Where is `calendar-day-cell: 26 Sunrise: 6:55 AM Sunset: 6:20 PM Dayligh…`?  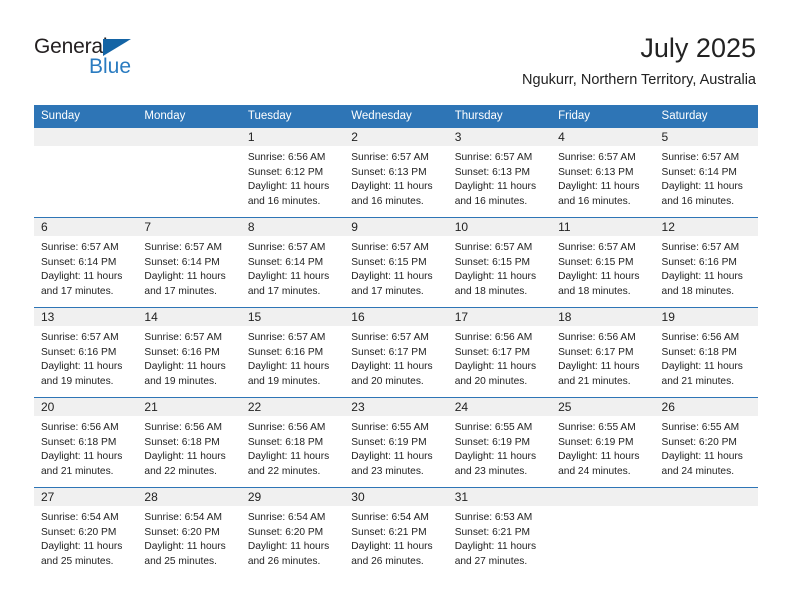
calendar-day-cell: 26 Sunrise: 6:55 AM Sunset: 6:20 PM Dayligh… is located at coordinates (706, 442).